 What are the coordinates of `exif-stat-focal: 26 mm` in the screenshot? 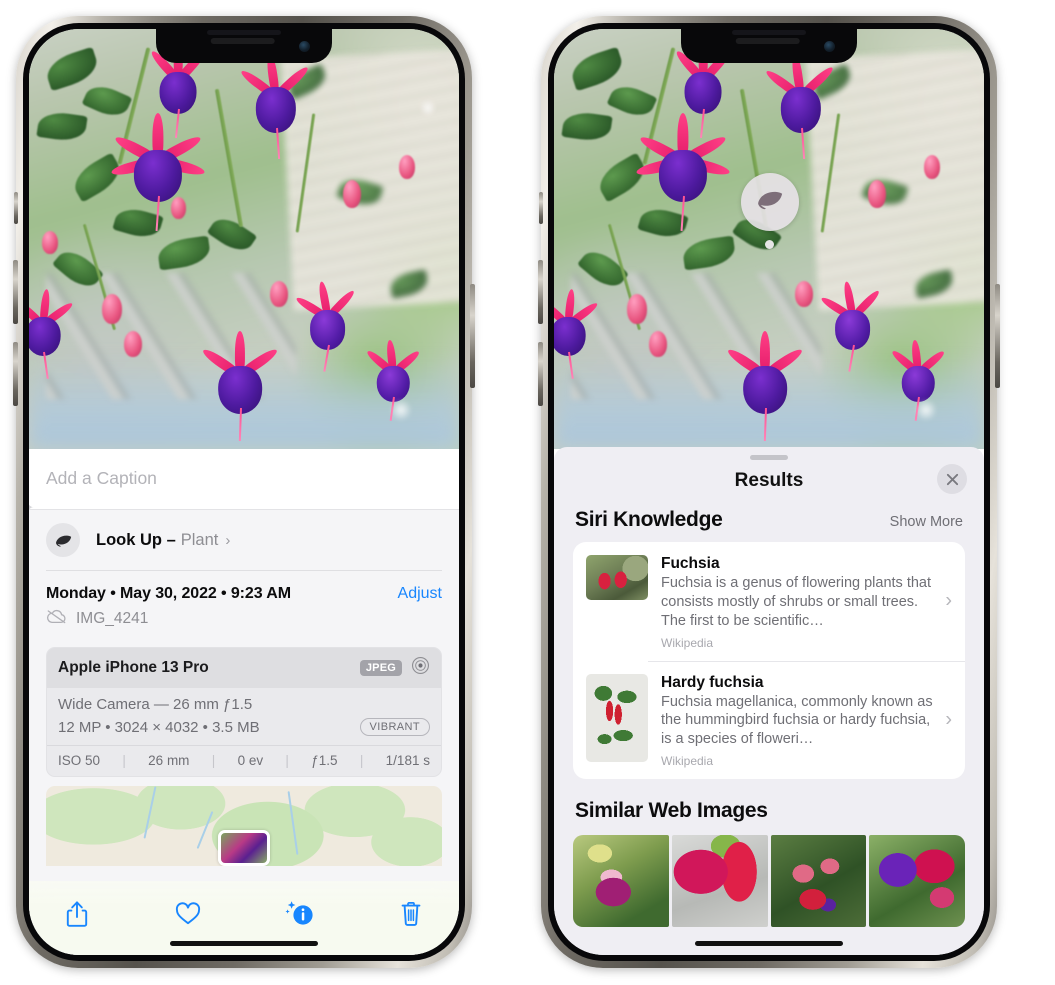 It's located at (169, 760).